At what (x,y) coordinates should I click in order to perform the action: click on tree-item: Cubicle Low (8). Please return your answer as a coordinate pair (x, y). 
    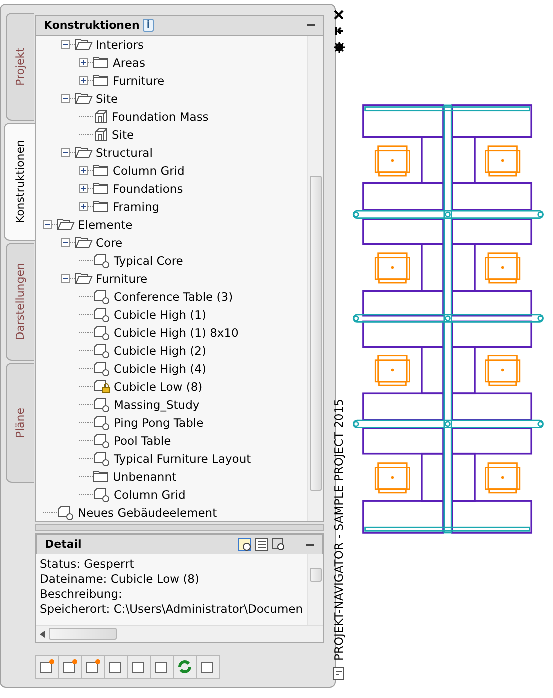
    Looking at the image, I should click on (172, 387).